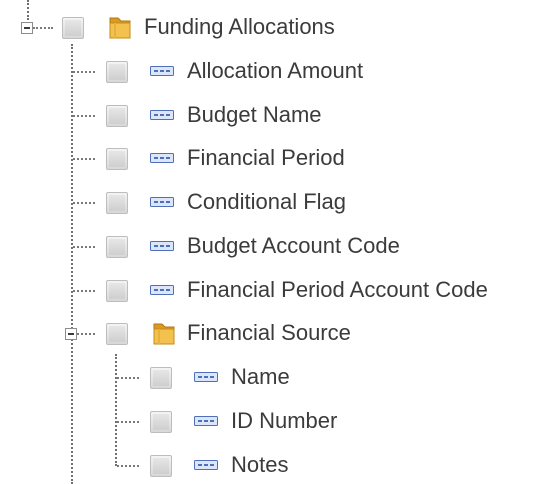 This screenshot has width=536, height=484. Describe the element at coordinates (117, 116) in the screenshot. I see `checkbox-budget-name` at that location.